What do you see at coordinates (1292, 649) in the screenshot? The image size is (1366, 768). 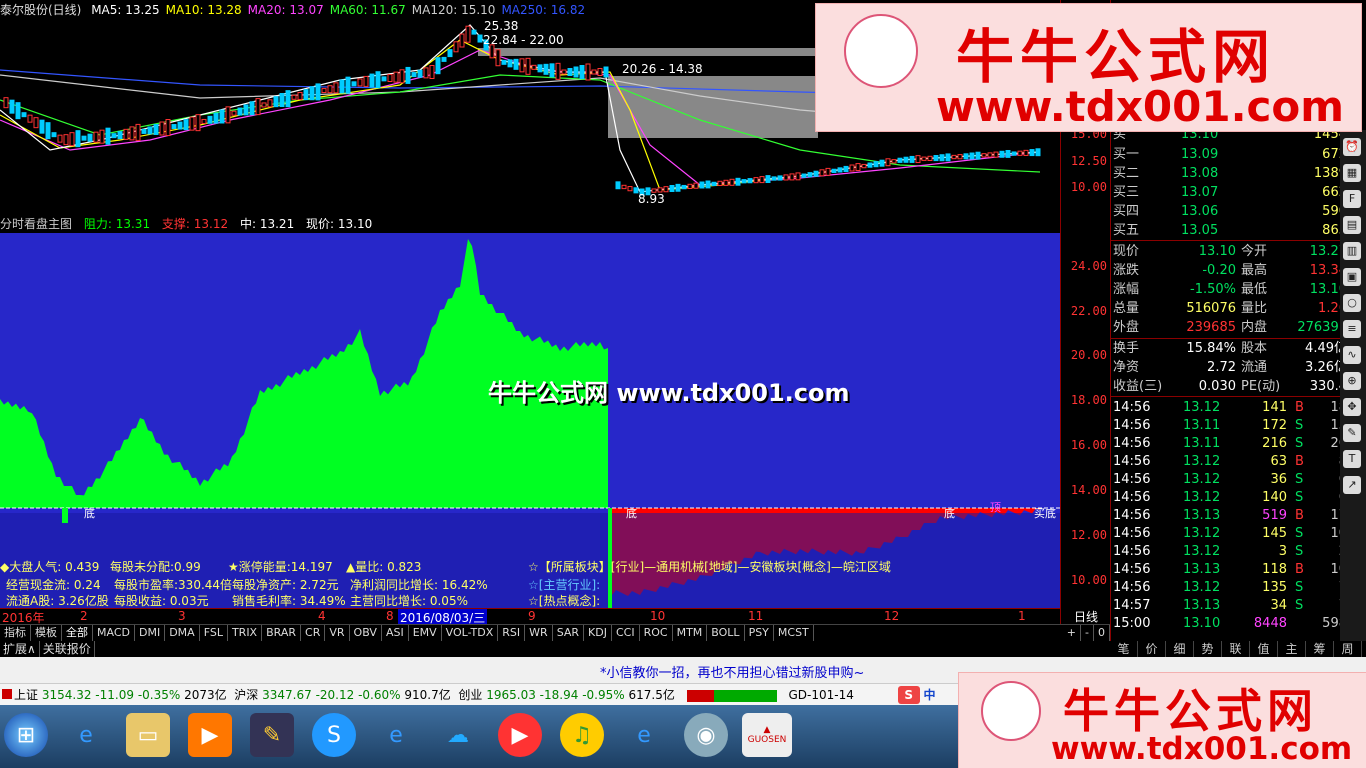 I see `quote-tab: 主` at bounding box center [1292, 649].